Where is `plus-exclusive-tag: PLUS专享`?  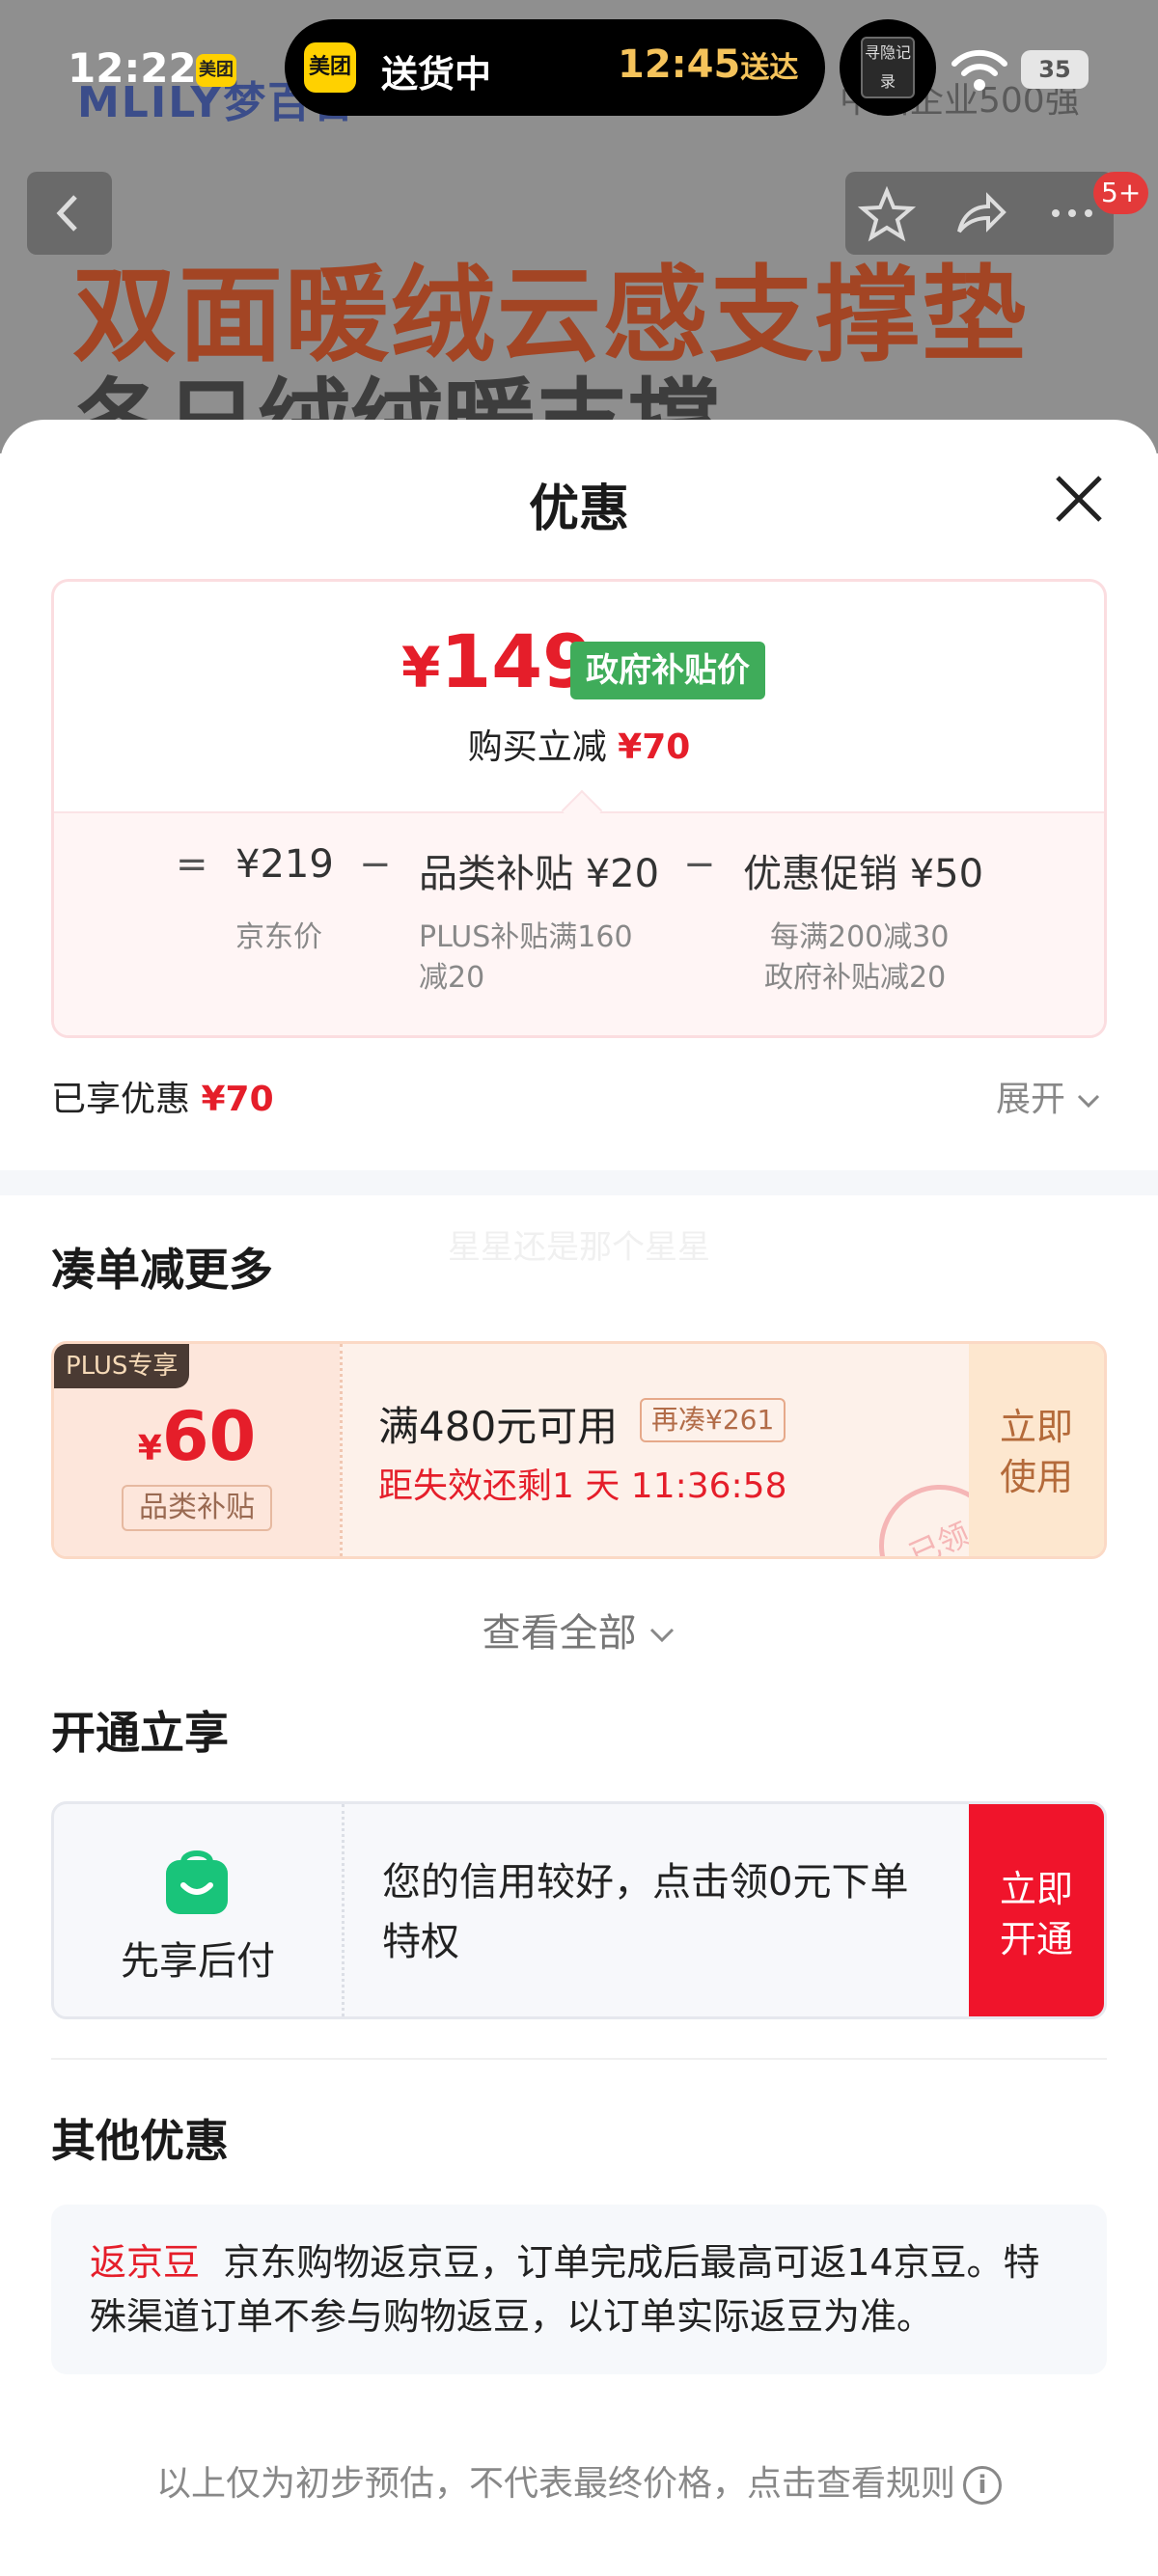
plus-exclusive-tag: PLUS专享 is located at coordinates (122, 1366).